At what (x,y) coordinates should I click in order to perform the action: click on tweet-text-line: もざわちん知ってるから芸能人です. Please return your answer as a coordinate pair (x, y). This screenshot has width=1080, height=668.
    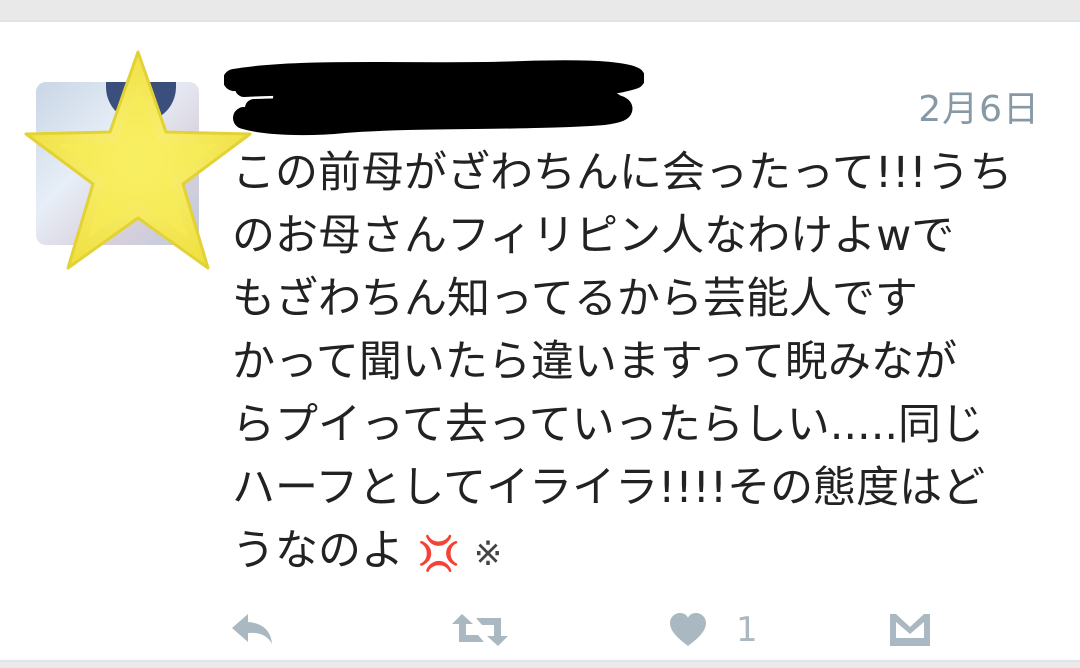
    Looking at the image, I should click on (575, 299).